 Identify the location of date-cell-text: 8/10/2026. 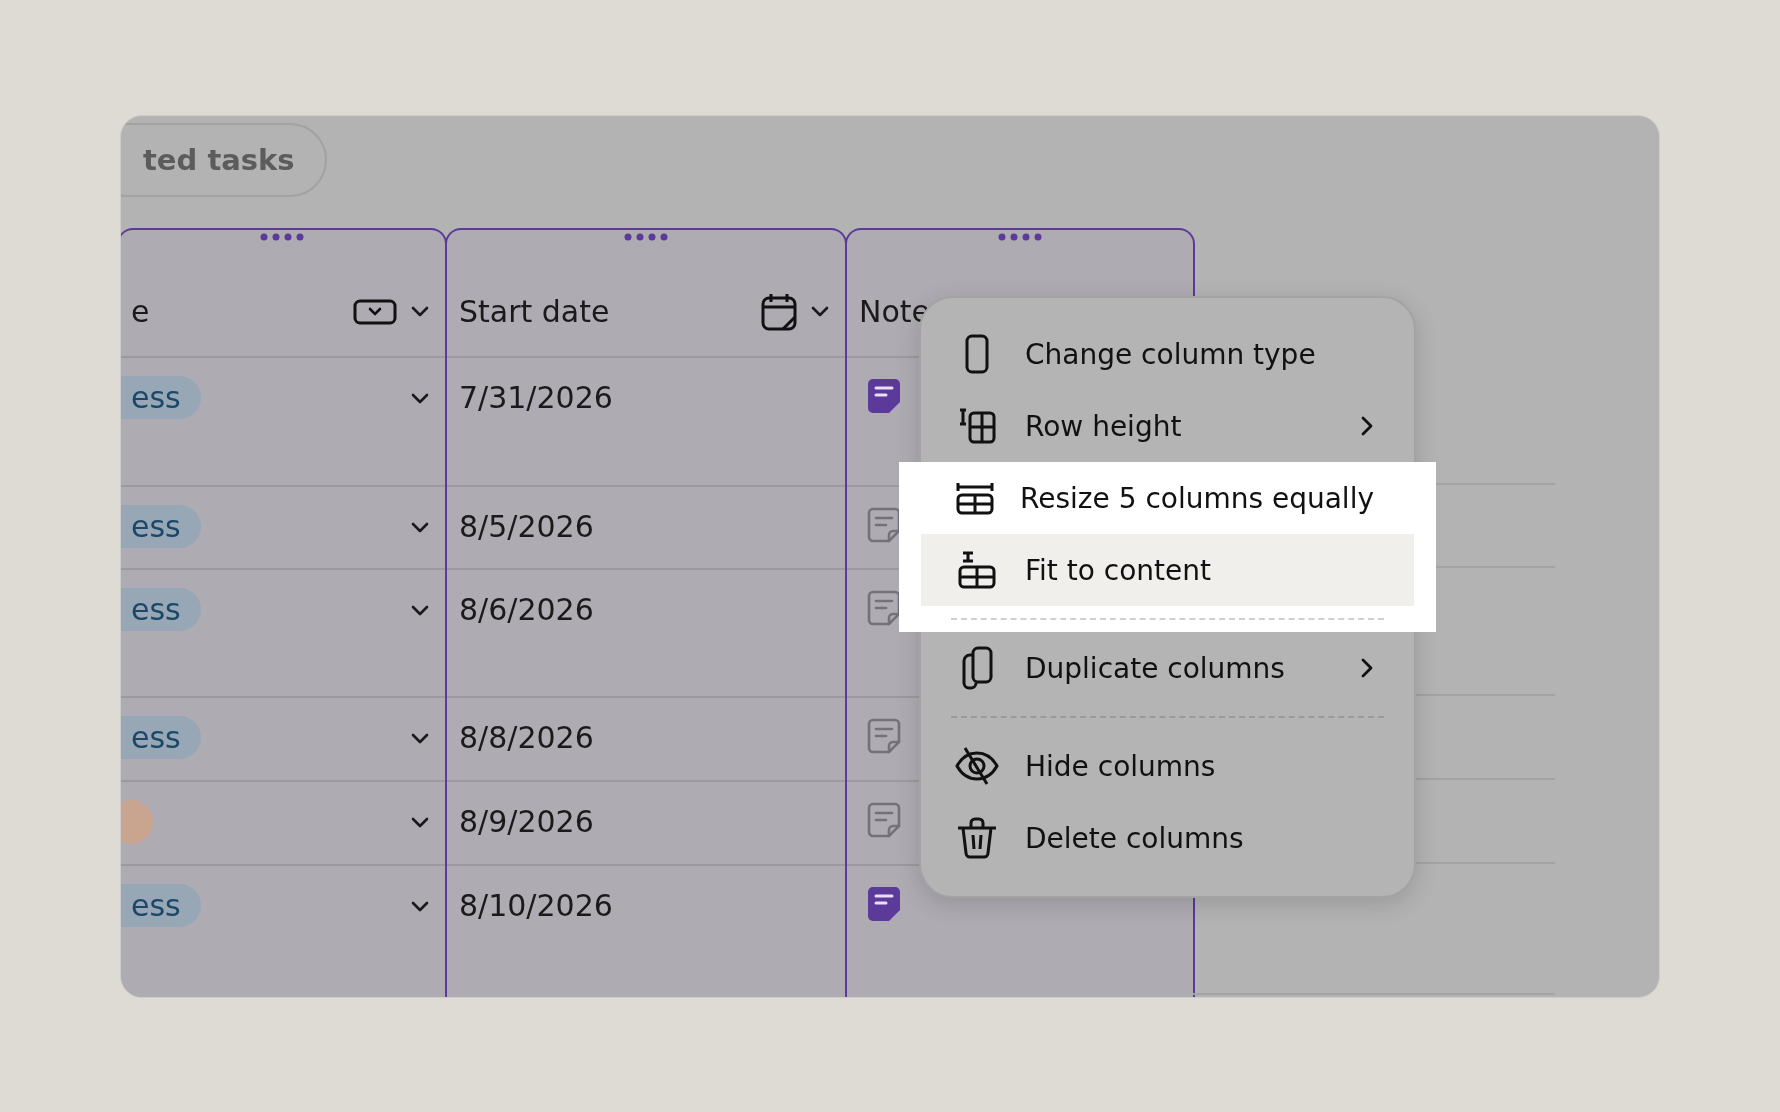
(536, 905).